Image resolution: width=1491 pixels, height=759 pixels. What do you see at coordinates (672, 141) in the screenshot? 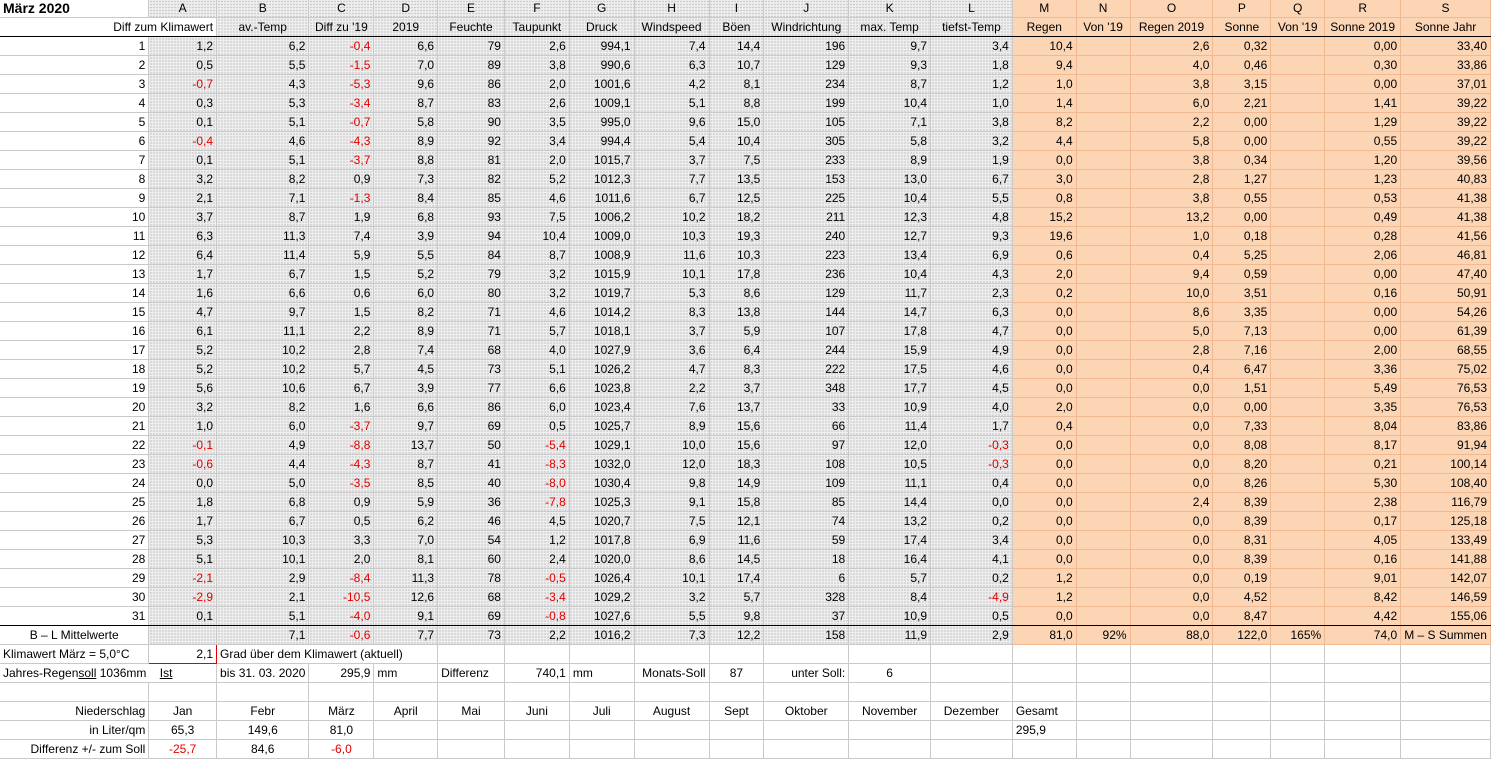
I see `data-cell: 5,4` at bounding box center [672, 141].